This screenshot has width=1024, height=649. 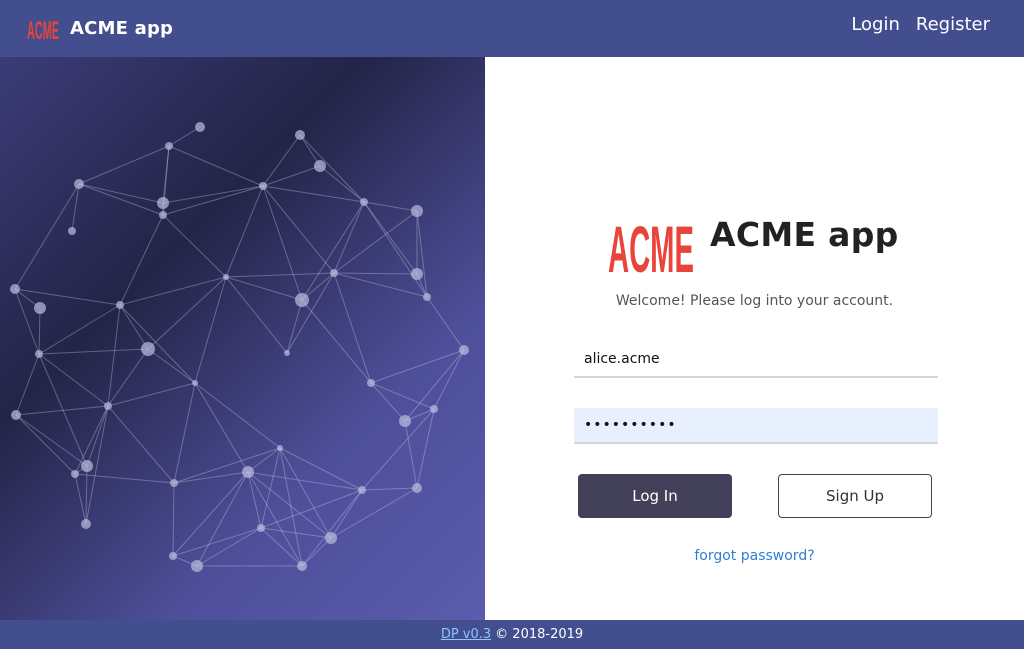 I want to click on footer: DP v0.3 © 2018-2019, so click(x=512, y=634).